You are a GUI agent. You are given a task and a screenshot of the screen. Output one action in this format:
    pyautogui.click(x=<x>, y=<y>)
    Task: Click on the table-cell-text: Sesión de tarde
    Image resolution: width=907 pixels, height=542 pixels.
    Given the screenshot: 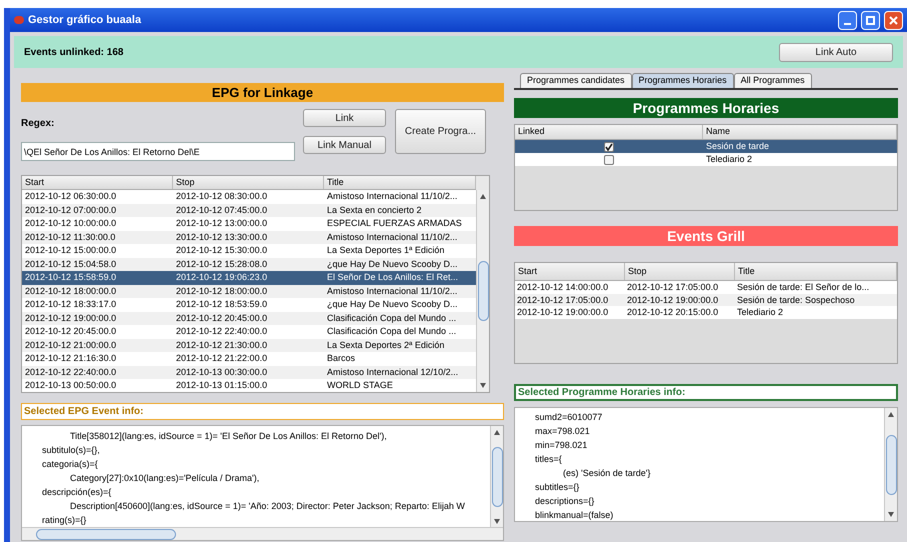 What is the action you would take?
    pyautogui.click(x=737, y=146)
    